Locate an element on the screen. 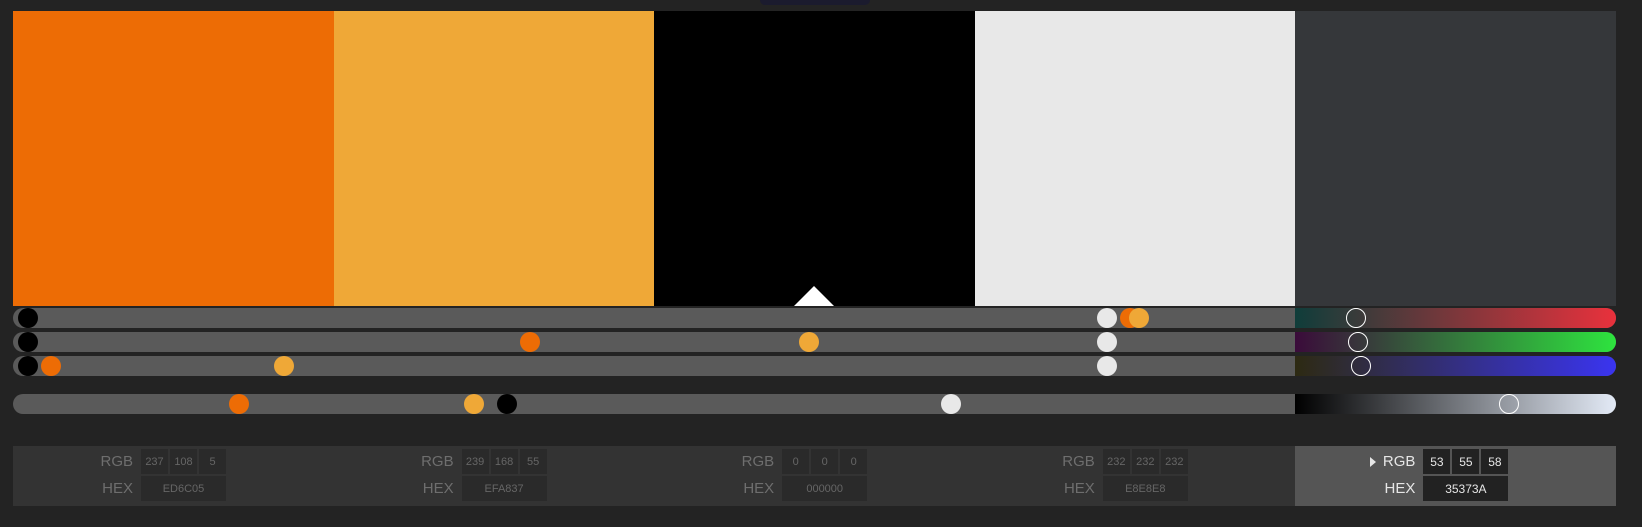 Image resolution: width=1642 pixels, height=527 pixels. lightness-knob-amber is located at coordinates (473, 404).